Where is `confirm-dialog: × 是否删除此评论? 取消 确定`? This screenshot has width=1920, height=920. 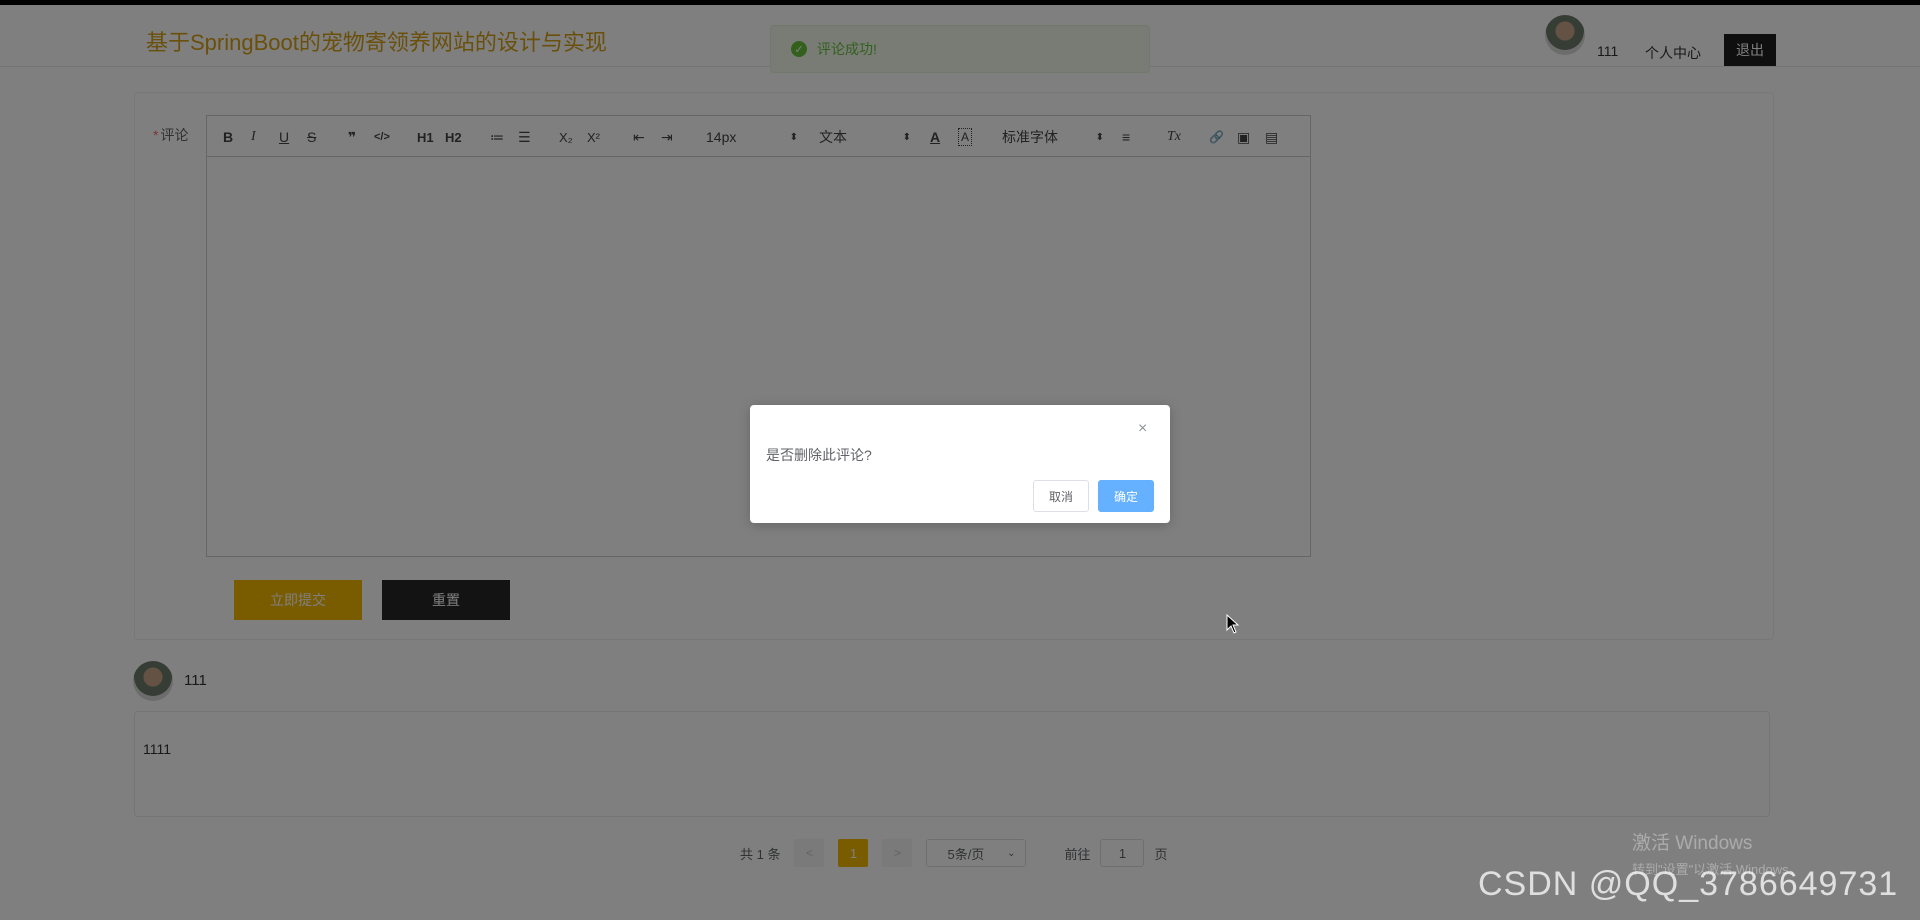
confirm-dialog: × 是否删除此评论? 取消 确定 is located at coordinates (960, 464).